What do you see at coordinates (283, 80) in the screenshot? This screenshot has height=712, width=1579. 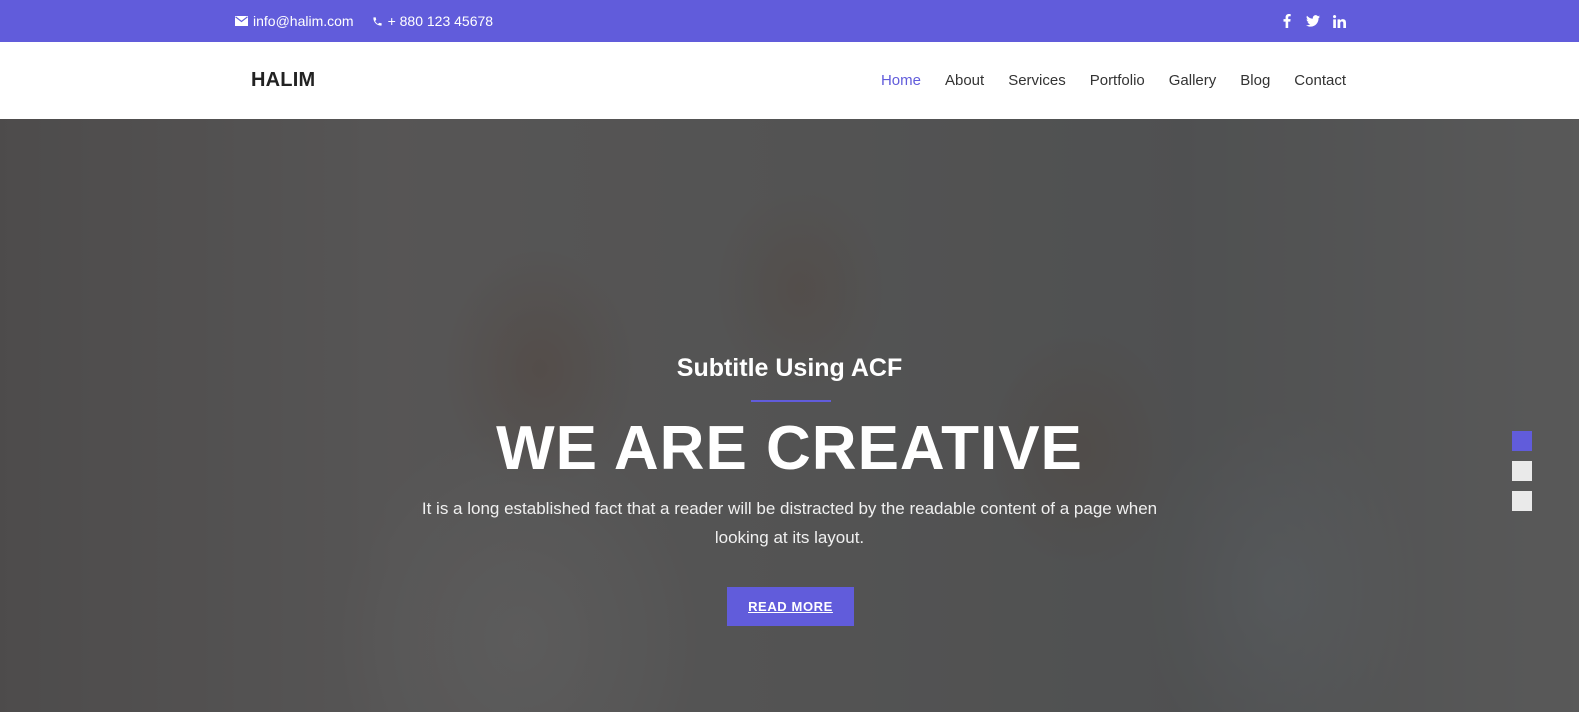 I see `site-logo: HALIM` at bounding box center [283, 80].